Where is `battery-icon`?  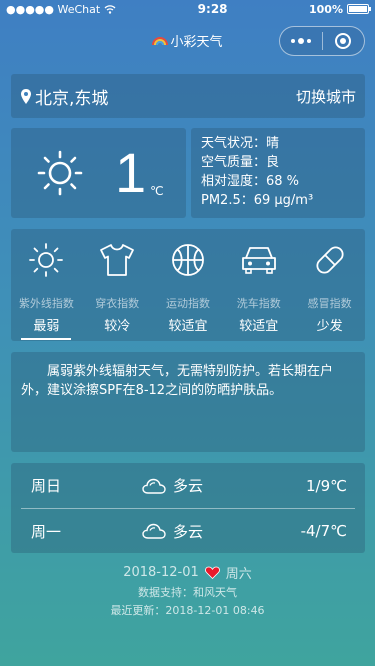 battery-icon is located at coordinates (358, 9).